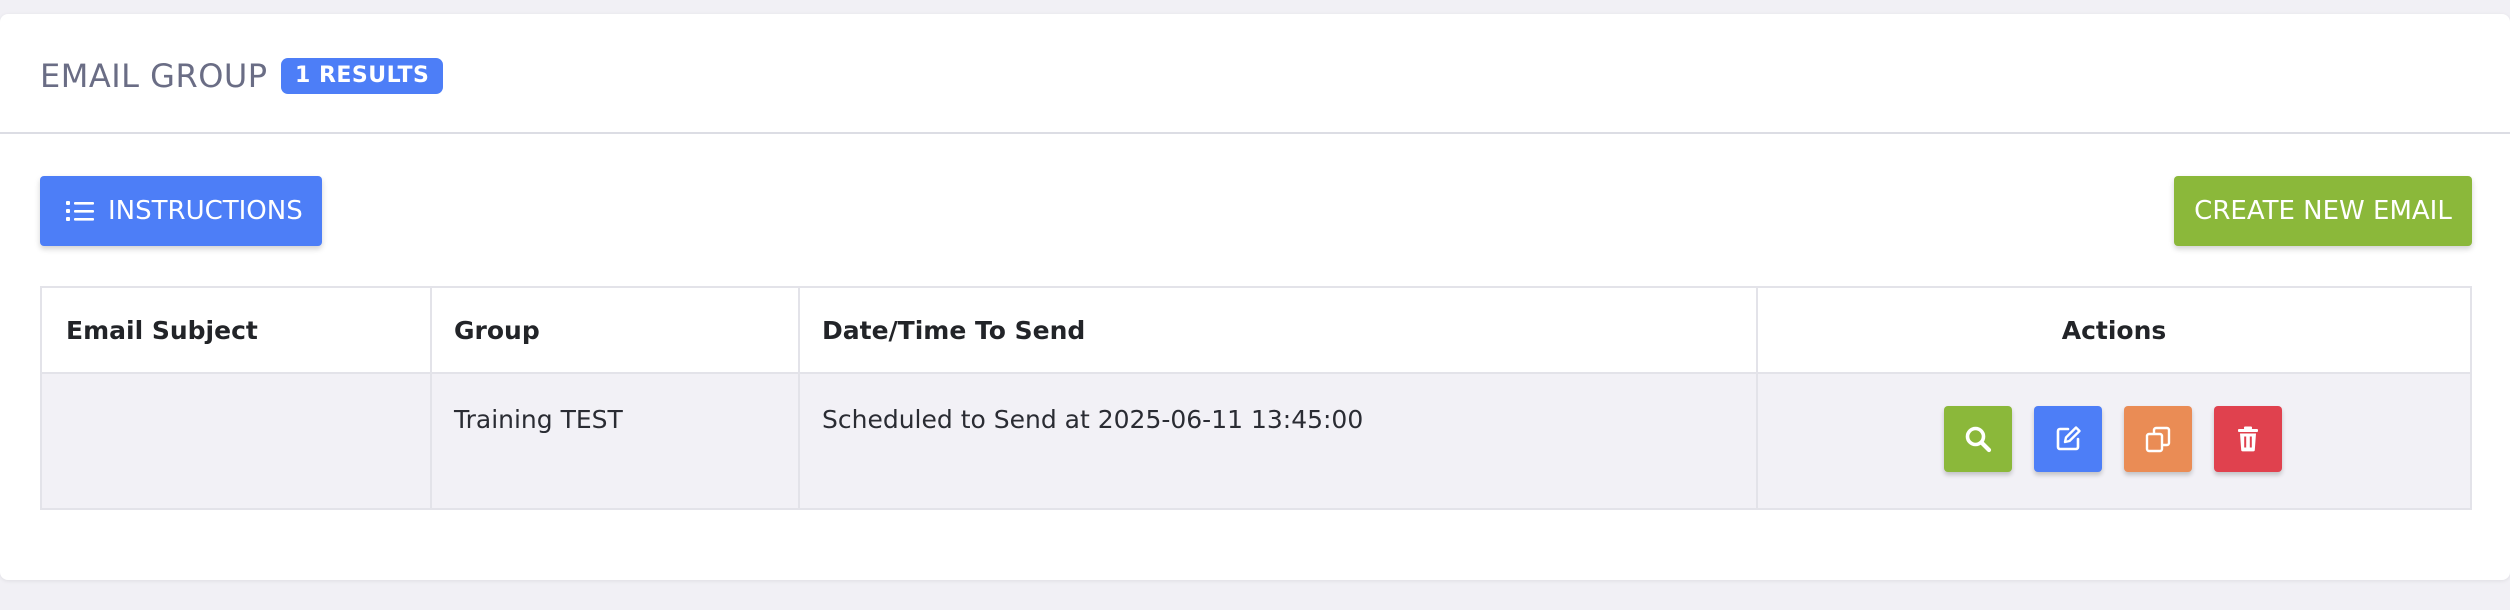 The width and height of the screenshot is (2510, 610). Describe the element at coordinates (362, 76) in the screenshot. I see `results-count-badge: 1 RESULTS` at that location.